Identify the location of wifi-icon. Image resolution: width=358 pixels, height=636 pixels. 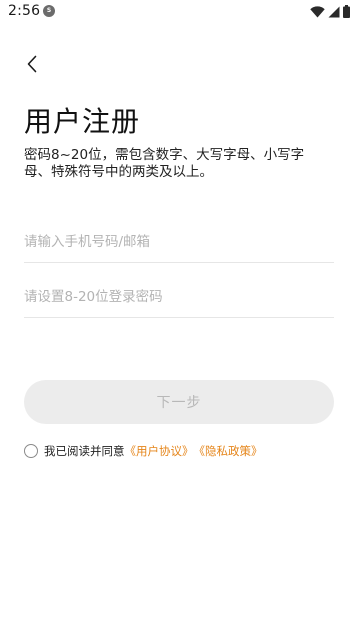
(317, 12).